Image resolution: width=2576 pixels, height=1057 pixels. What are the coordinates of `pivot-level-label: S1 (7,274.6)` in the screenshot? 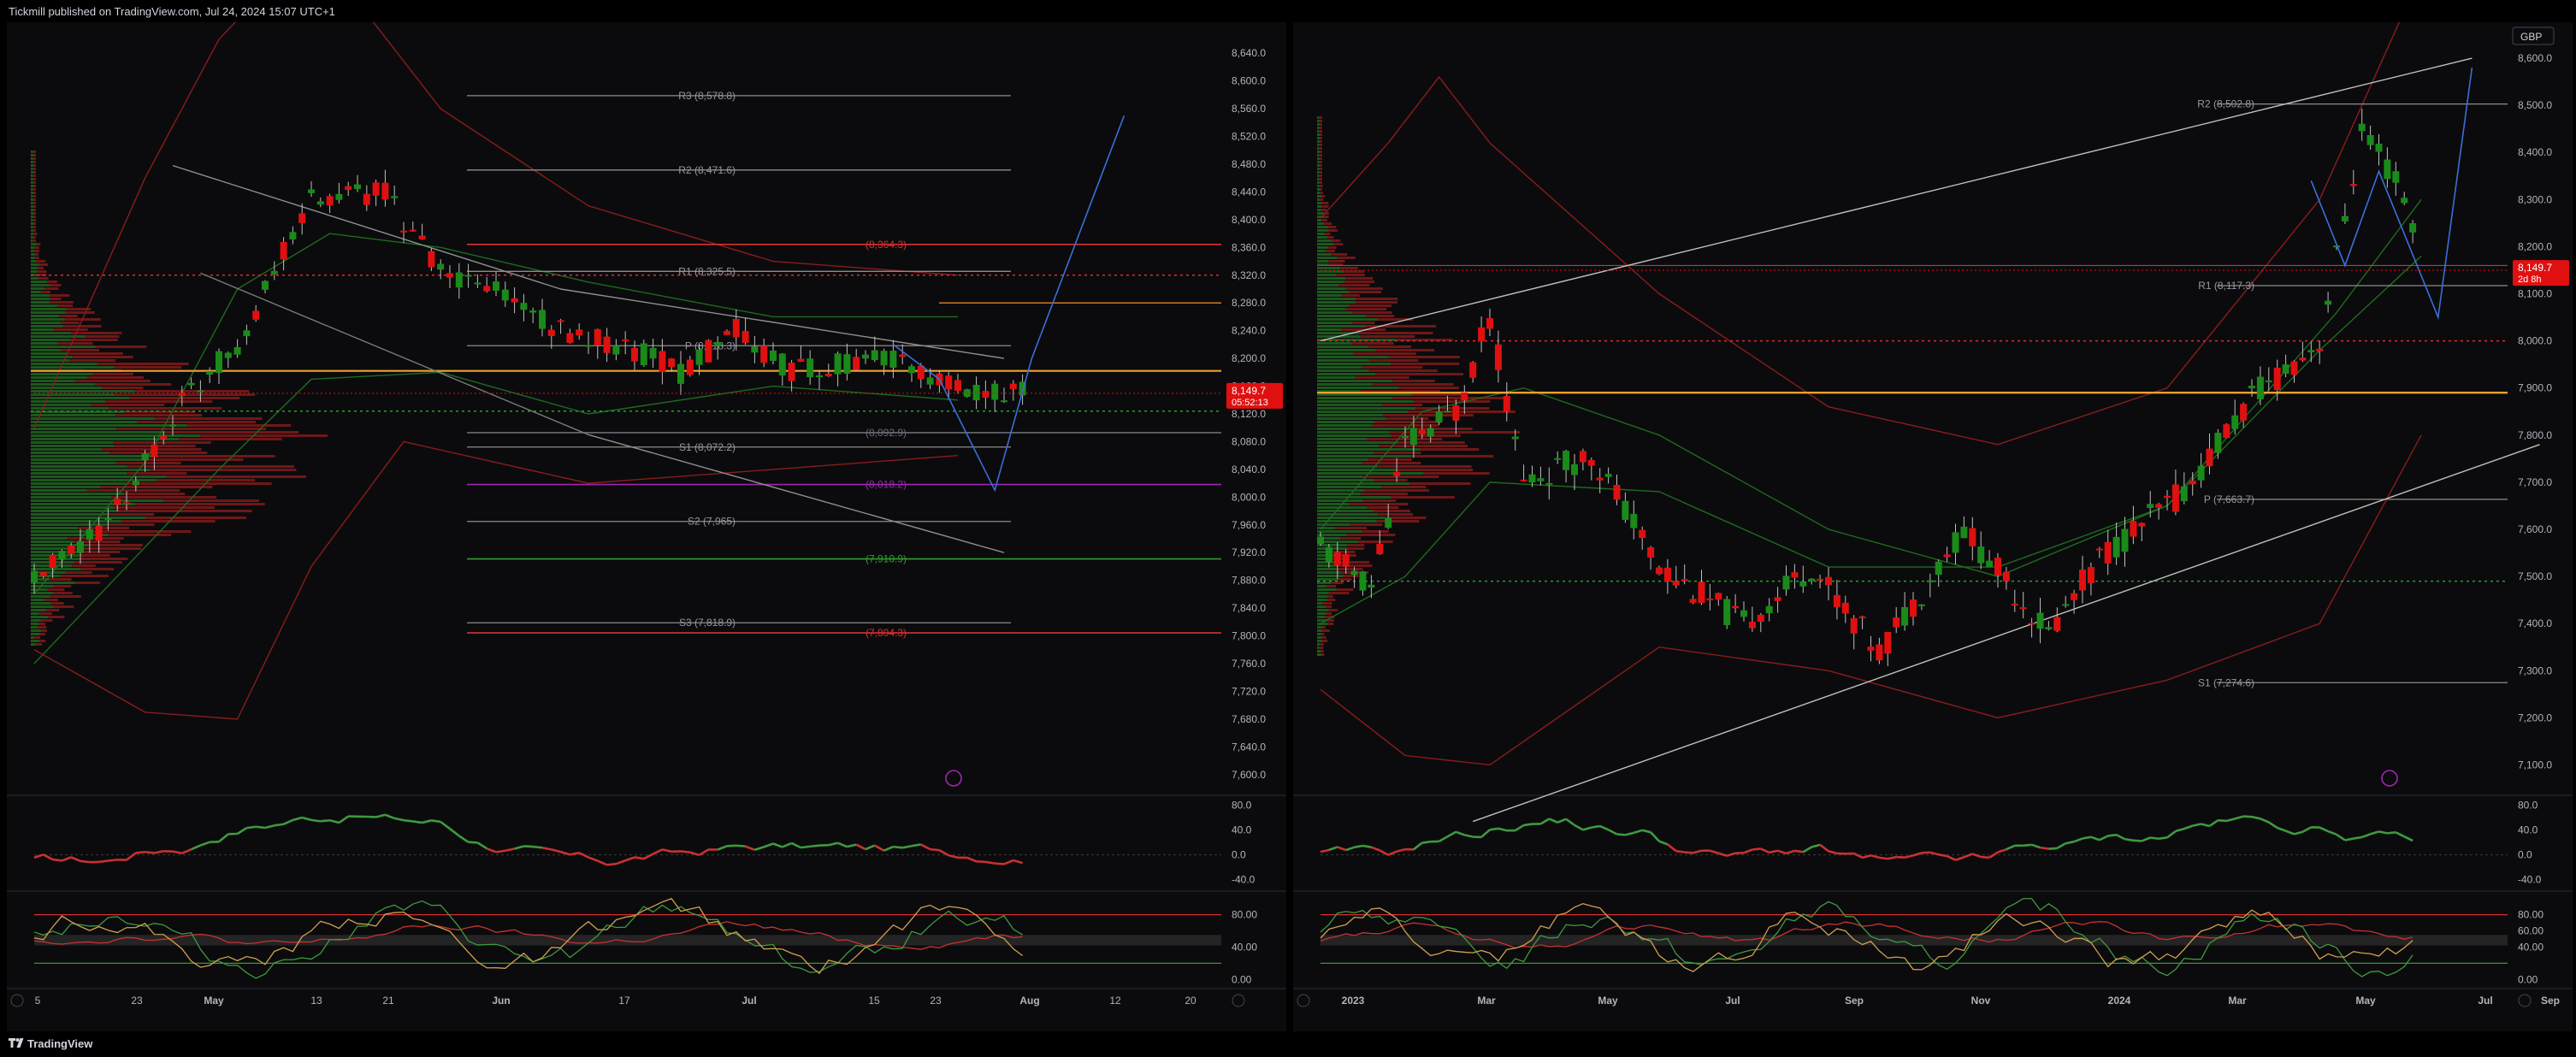 It's located at (2226, 682).